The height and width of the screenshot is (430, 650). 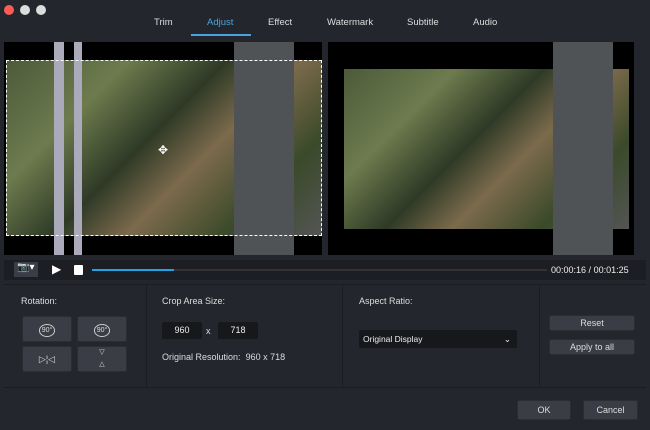 What do you see at coordinates (423, 22) in the screenshot?
I see `tab-subtitle: Subtitle` at bounding box center [423, 22].